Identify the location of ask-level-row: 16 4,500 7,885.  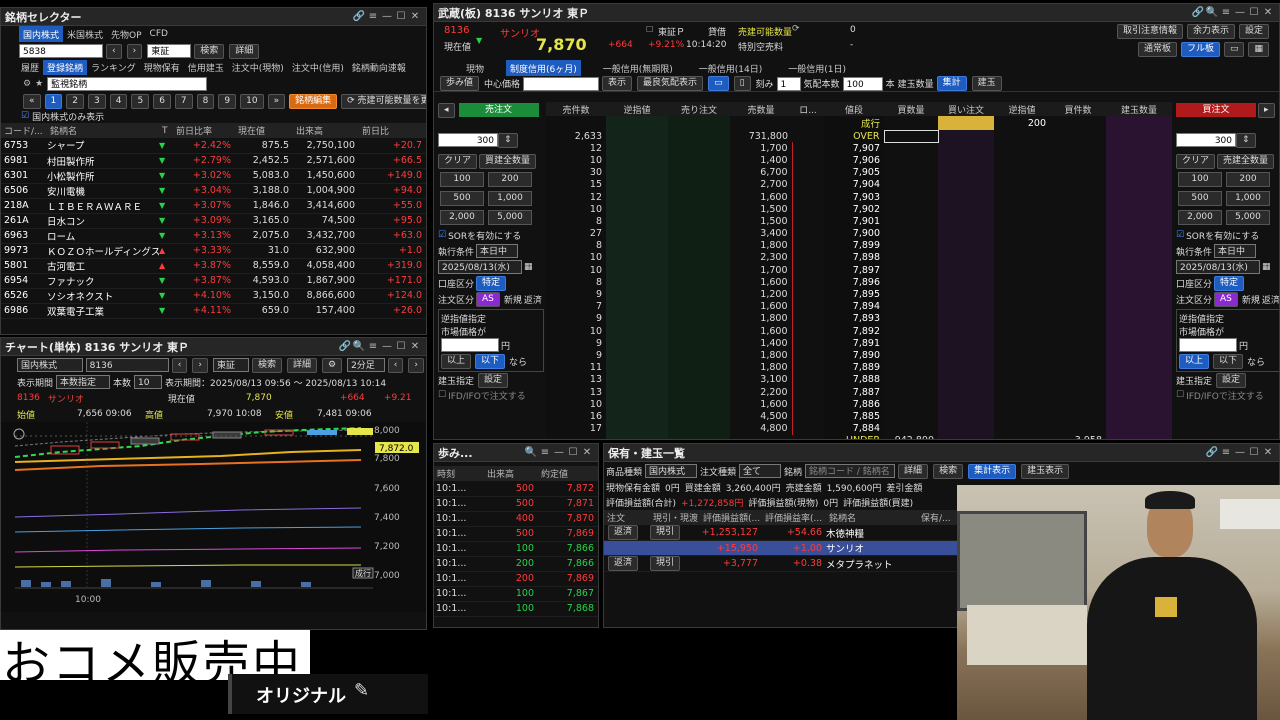
(859, 416).